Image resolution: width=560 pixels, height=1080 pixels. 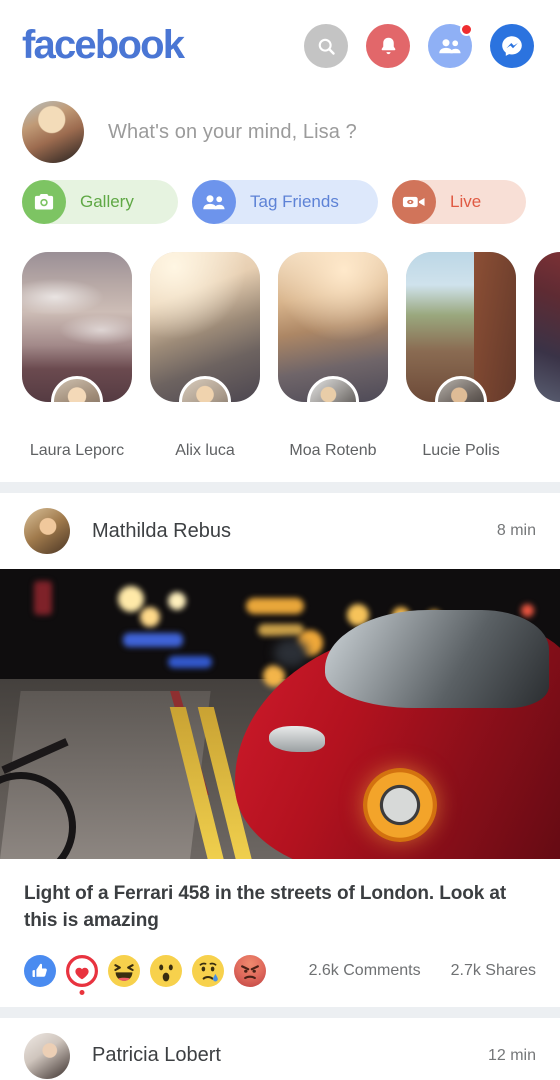 What do you see at coordinates (40, 970) in the screenshot?
I see `reaction-like` at bounding box center [40, 970].